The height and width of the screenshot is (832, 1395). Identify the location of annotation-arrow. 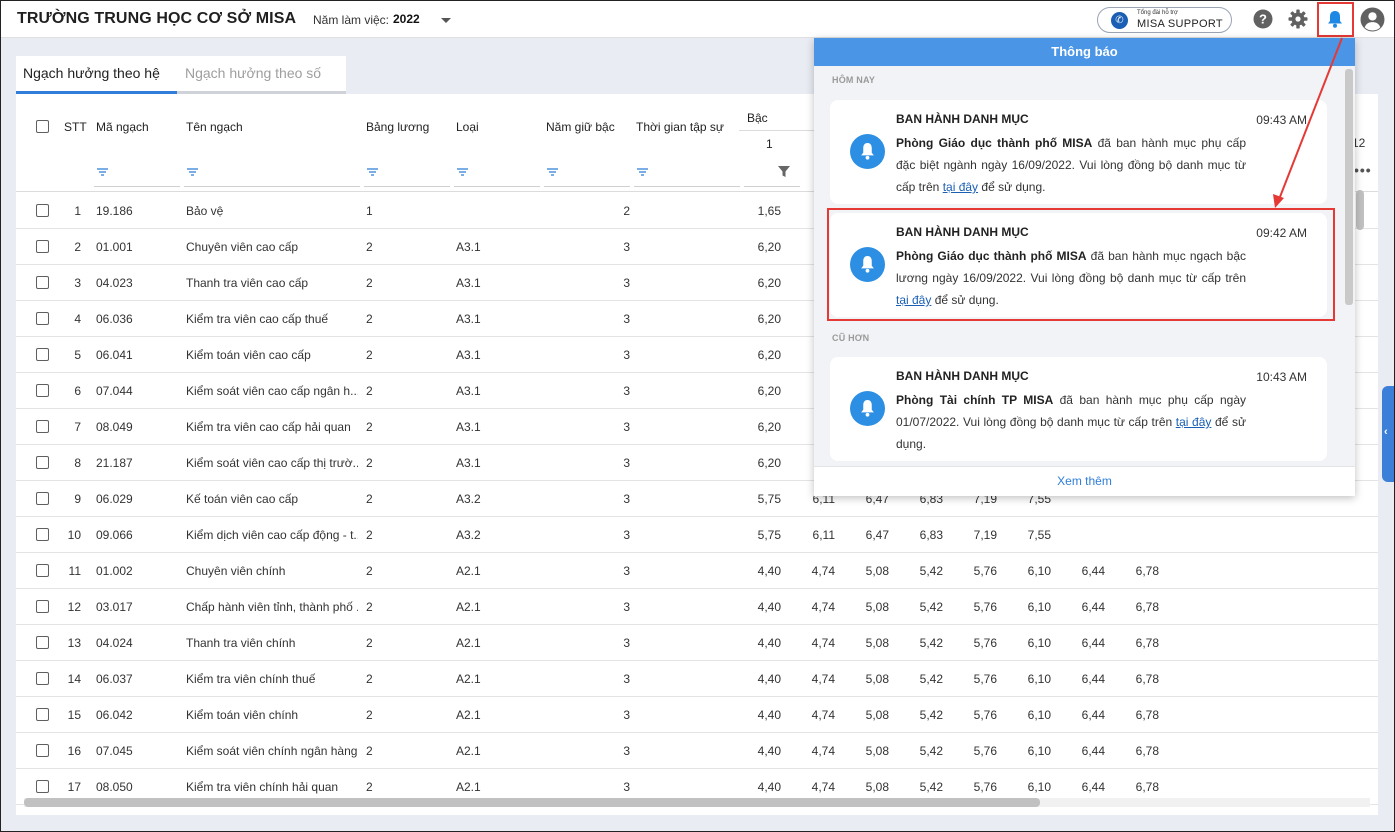
(1308, 122).